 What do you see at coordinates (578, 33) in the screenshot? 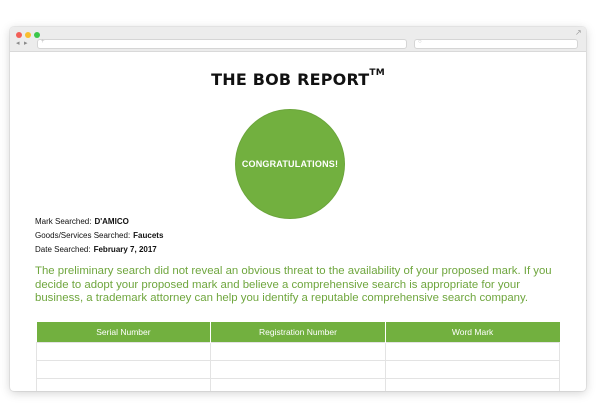
I see `fullscreen-icon: ↗` at bounding box center [578, 33].